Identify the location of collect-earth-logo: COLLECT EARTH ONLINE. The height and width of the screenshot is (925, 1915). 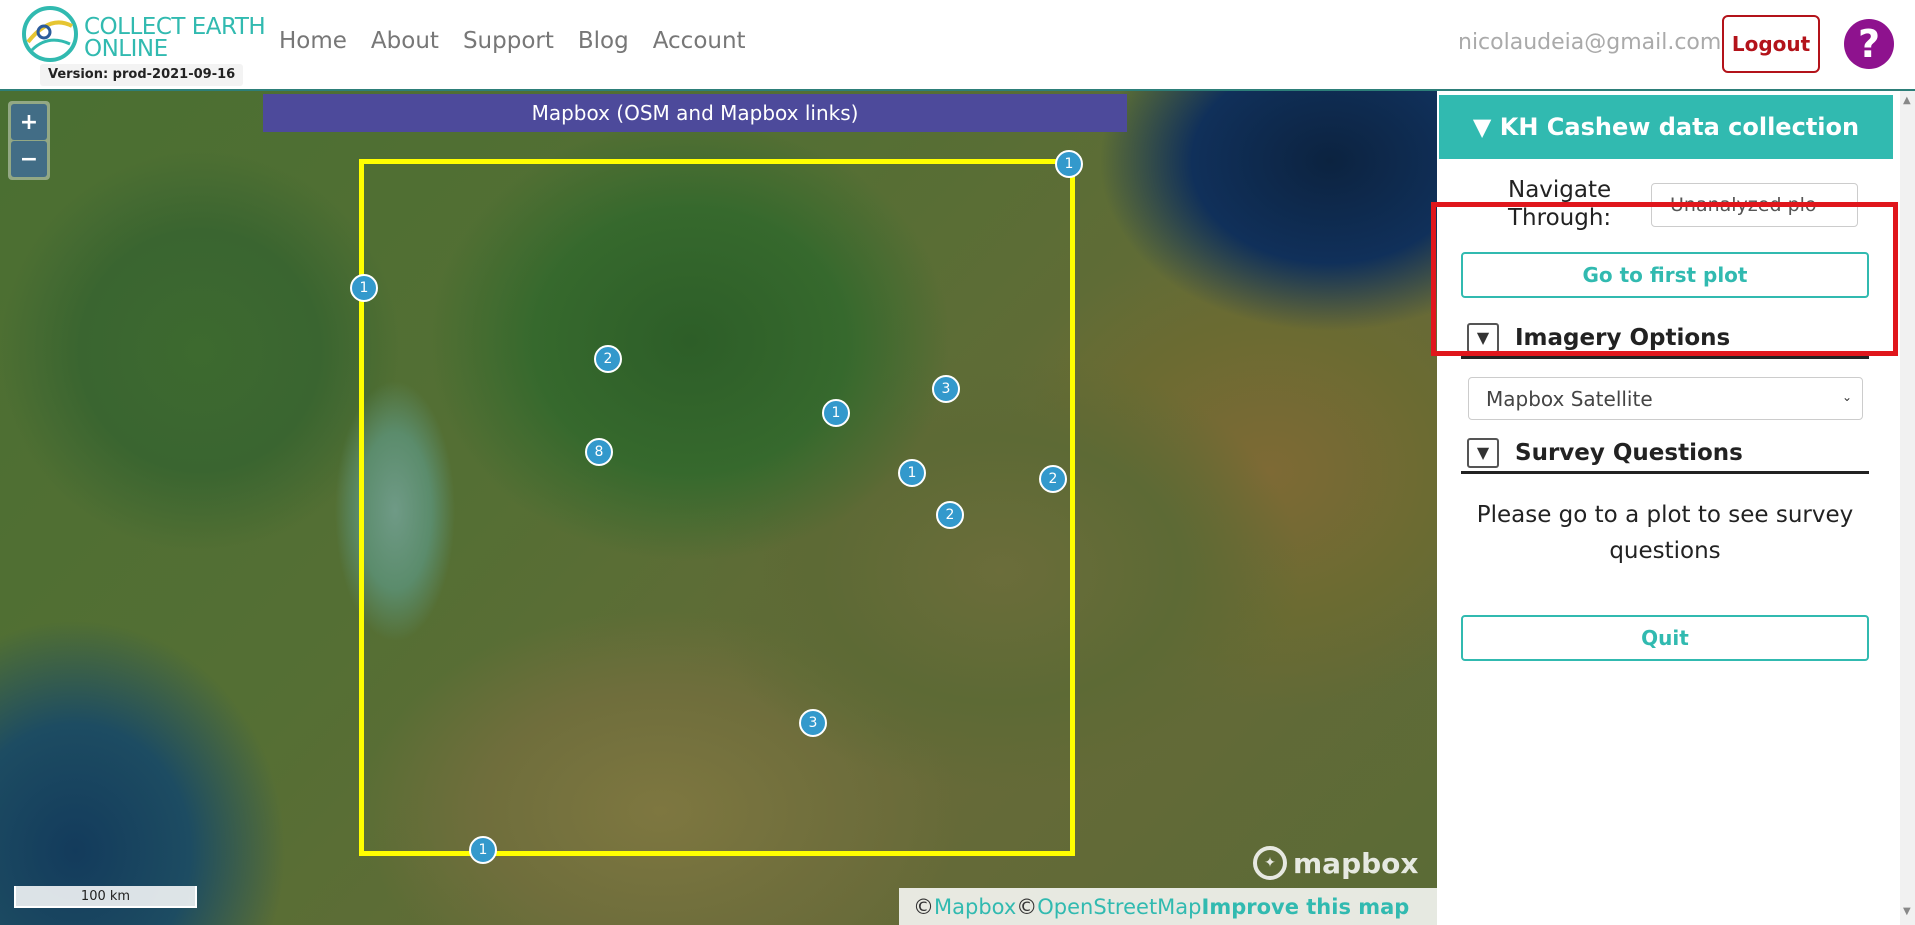
(143, 37).